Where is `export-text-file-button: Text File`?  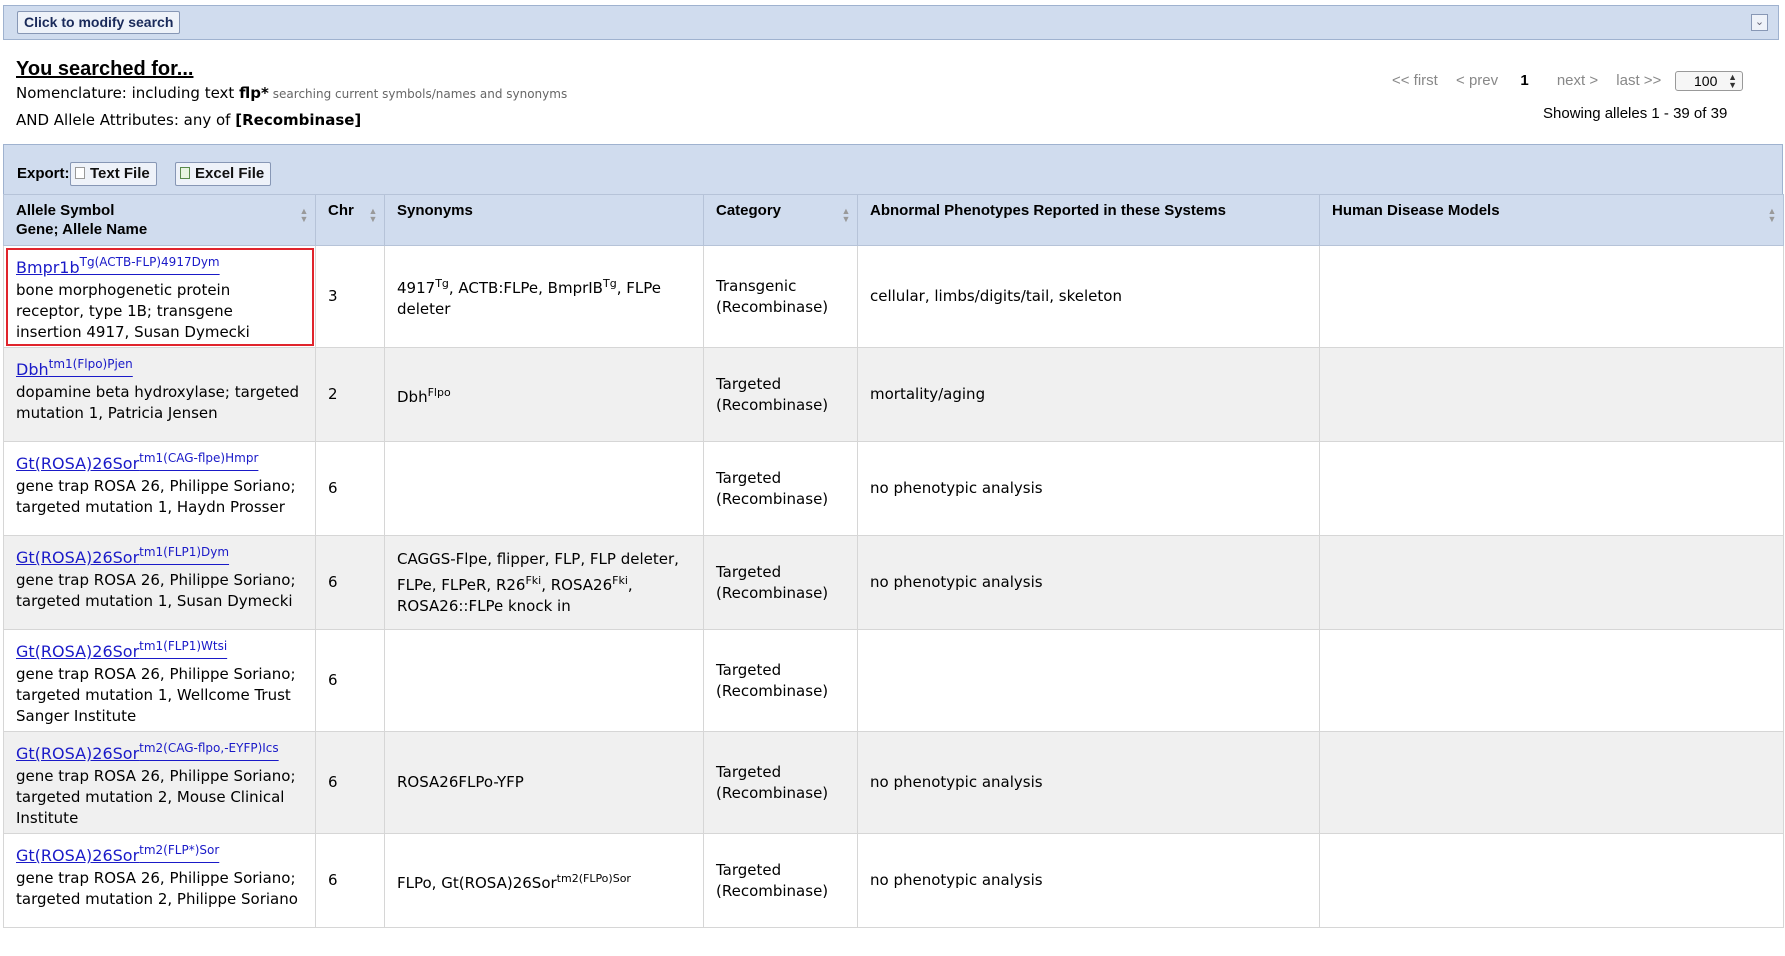
export-text-file-button: Text File is located at coordinates (113, 174).